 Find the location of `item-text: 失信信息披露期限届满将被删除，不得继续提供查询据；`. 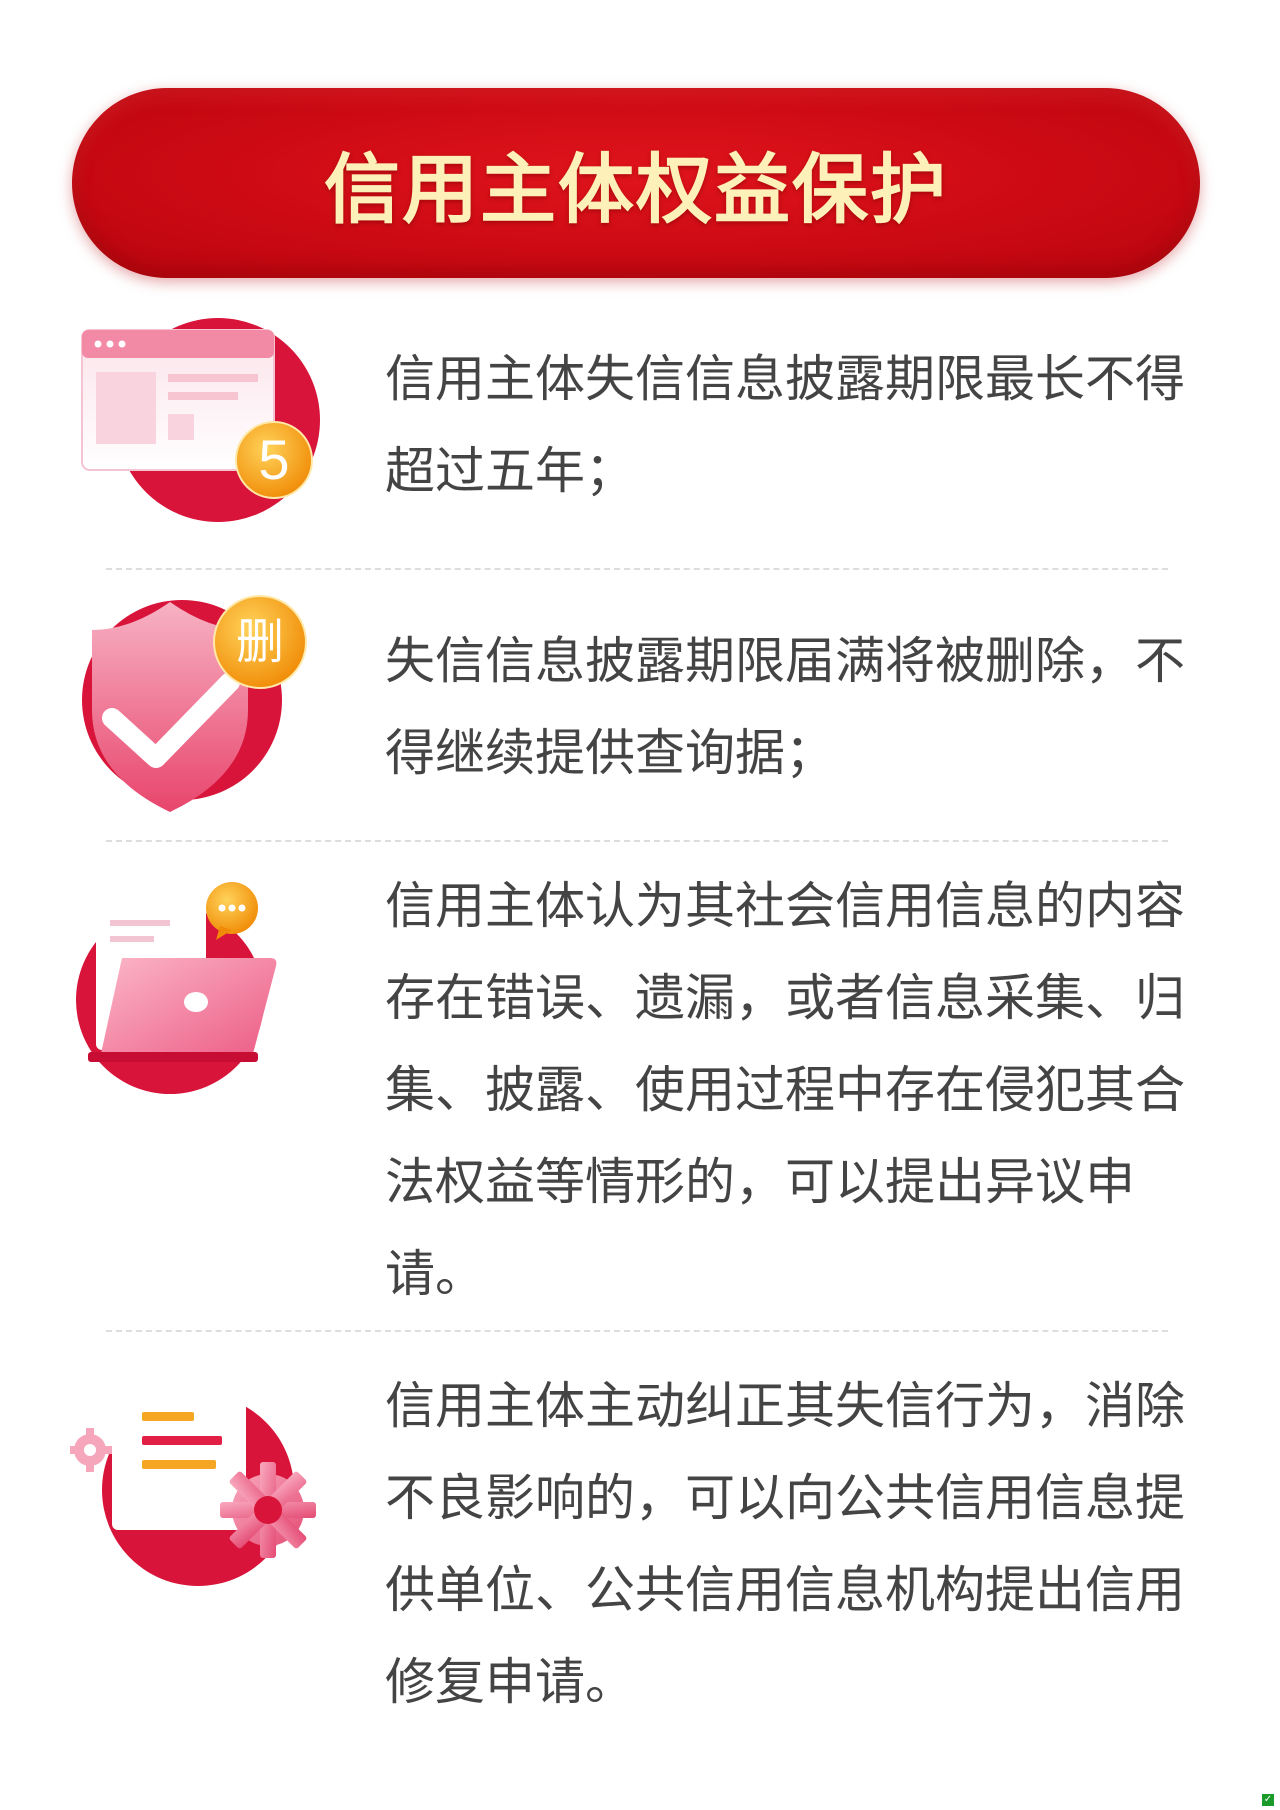

item-text: 失信信息披露期限届满将被删除，不得继续提供查询据； is located at coordinates (785, 707).